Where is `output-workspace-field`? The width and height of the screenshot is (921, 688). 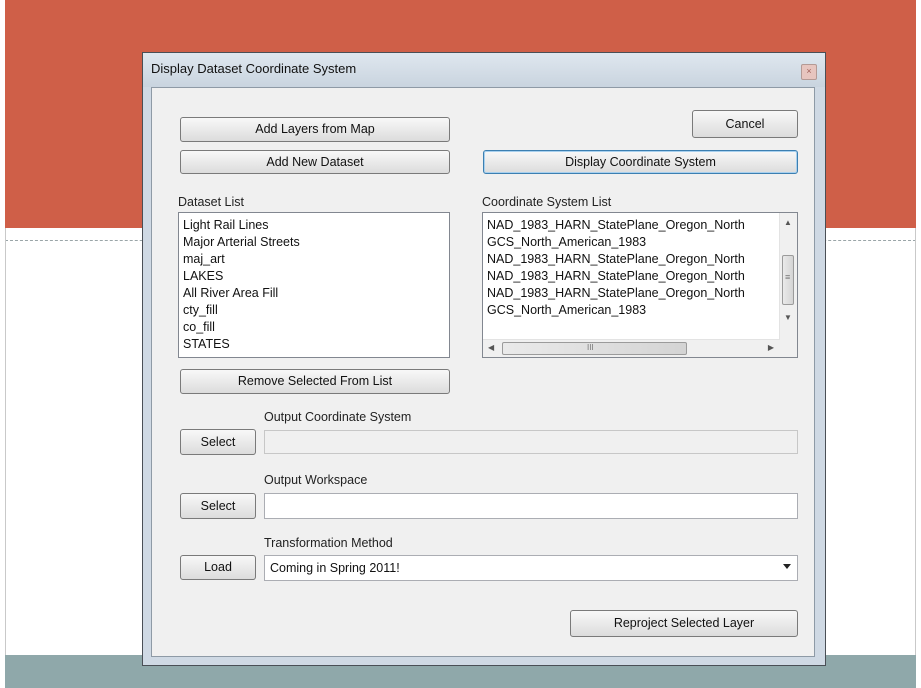 output-workspace-field is located at coordinates (531, 506).